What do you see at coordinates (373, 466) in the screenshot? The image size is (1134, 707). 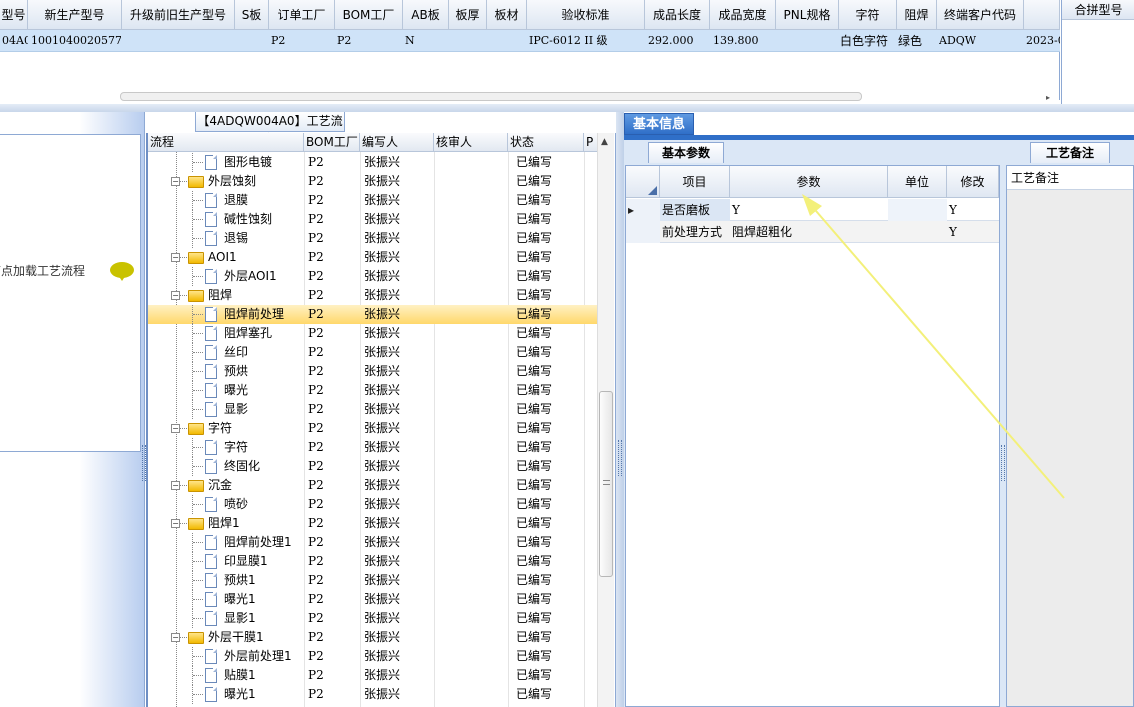 I see `tree-row: 终固化 P2 张振兴 已编写` at bounding box center [373, 466].